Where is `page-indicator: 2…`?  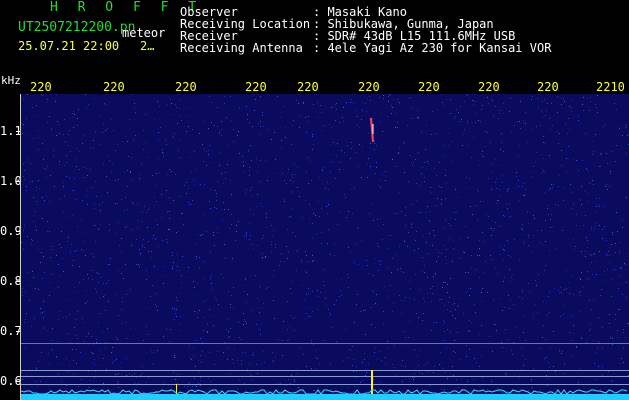
page-indicator: 2… is located at coordinates (147, 46).